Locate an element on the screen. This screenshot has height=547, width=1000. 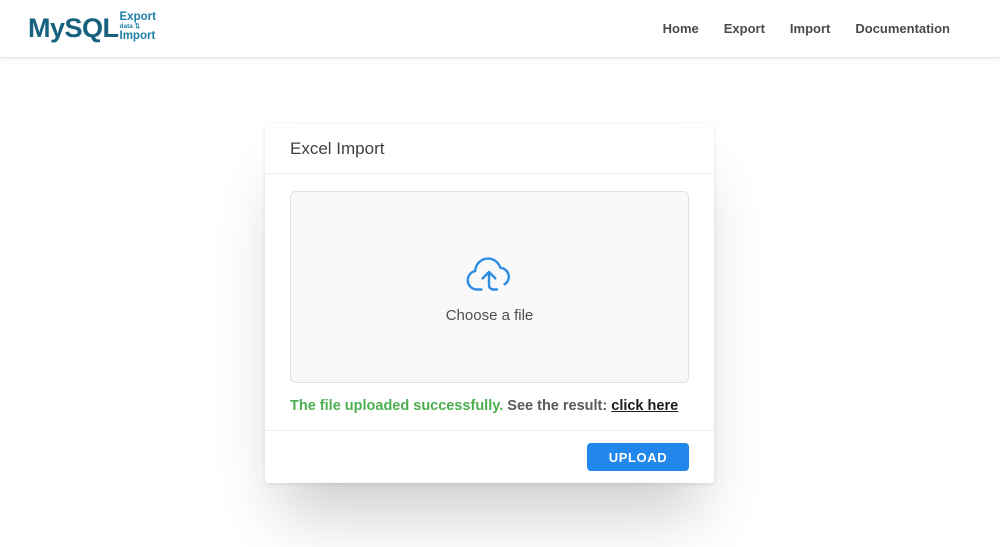
card-title: Excel Import is located at coordinates (337, 148).